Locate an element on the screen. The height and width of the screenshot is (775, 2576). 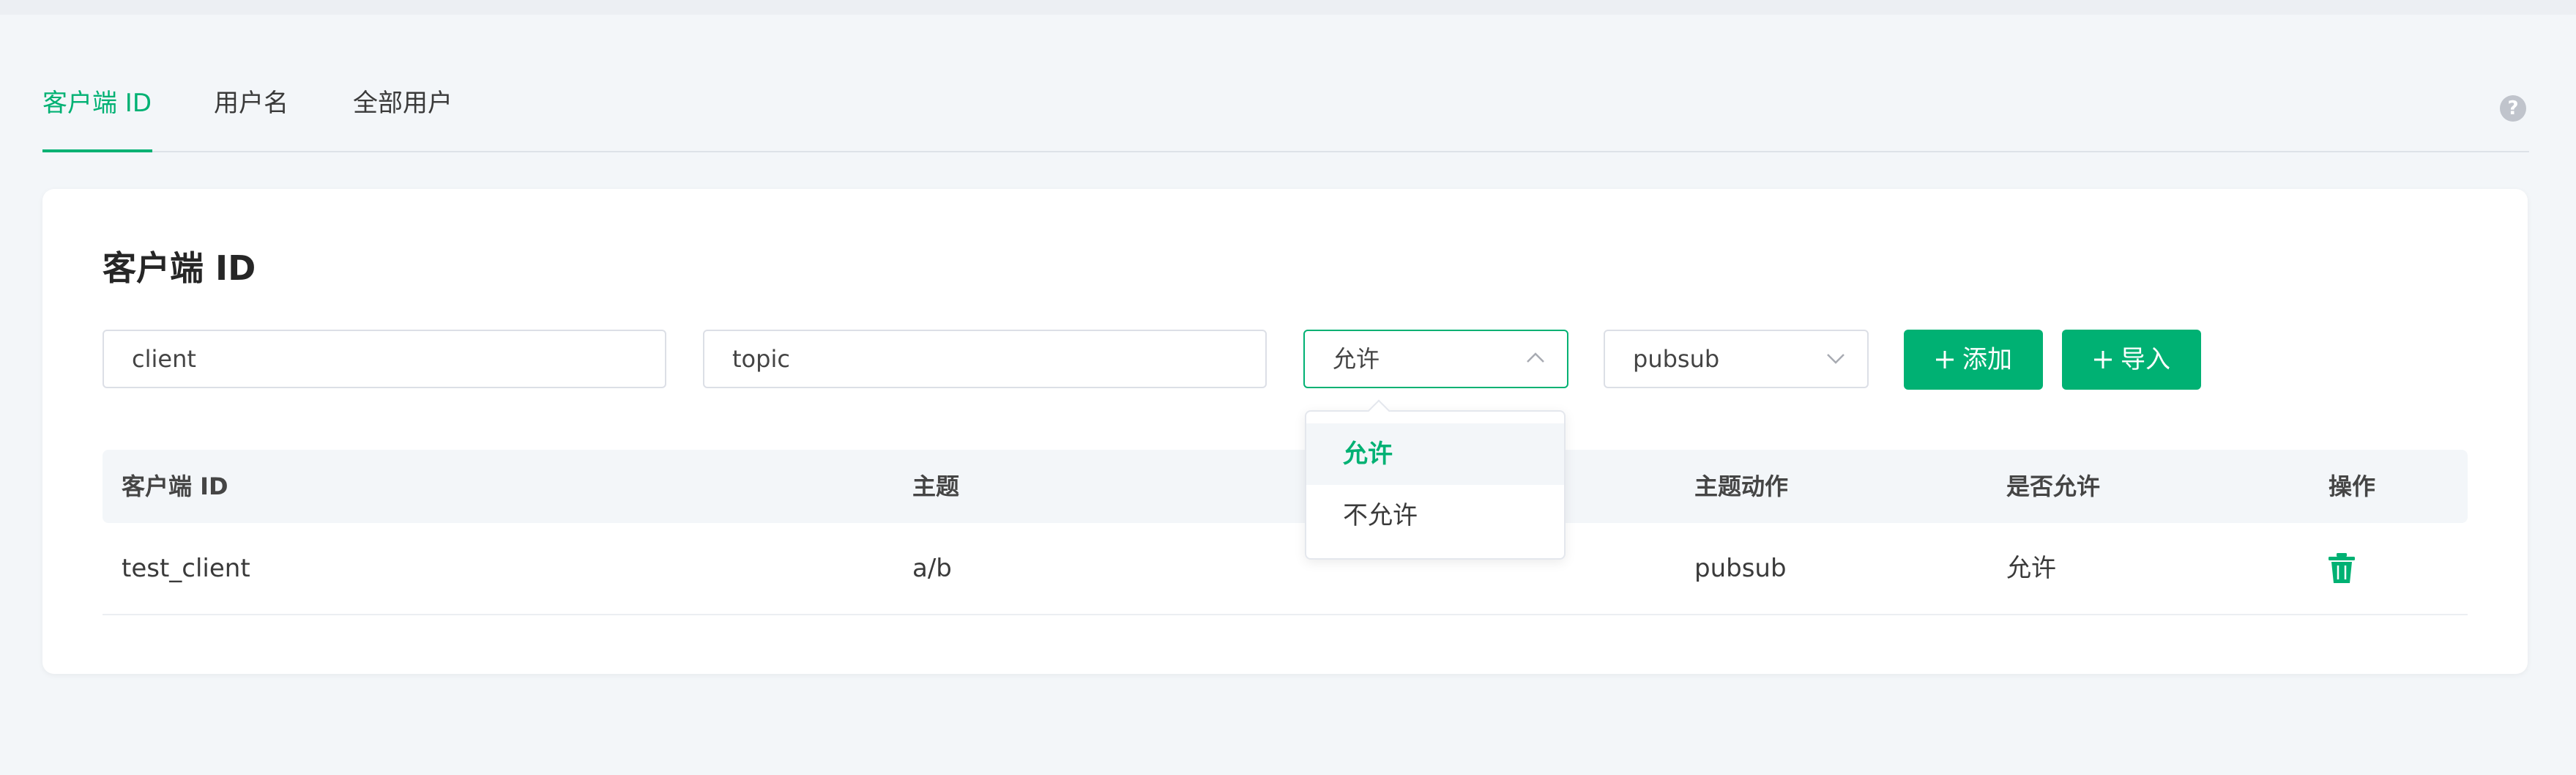
column-header-allow: 是否允许 is located at coordinates (2053, 486).